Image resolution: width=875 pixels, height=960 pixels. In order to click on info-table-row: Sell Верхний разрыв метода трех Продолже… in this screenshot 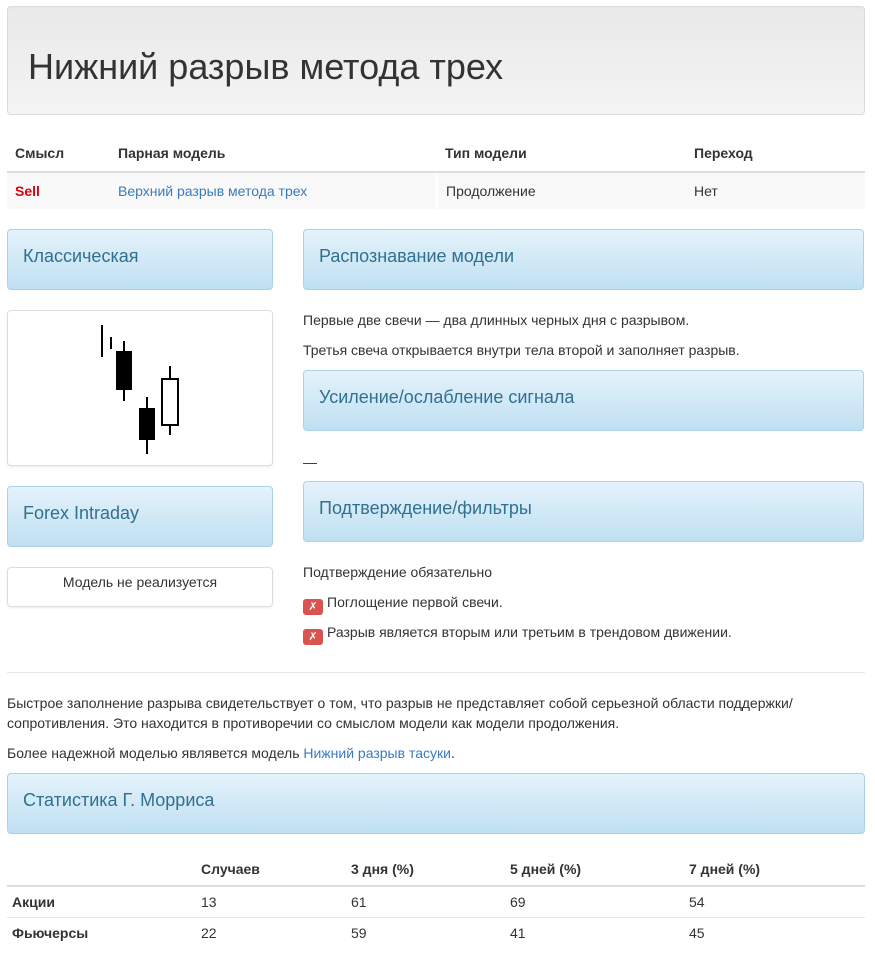, I will do `click(436, 190)`.